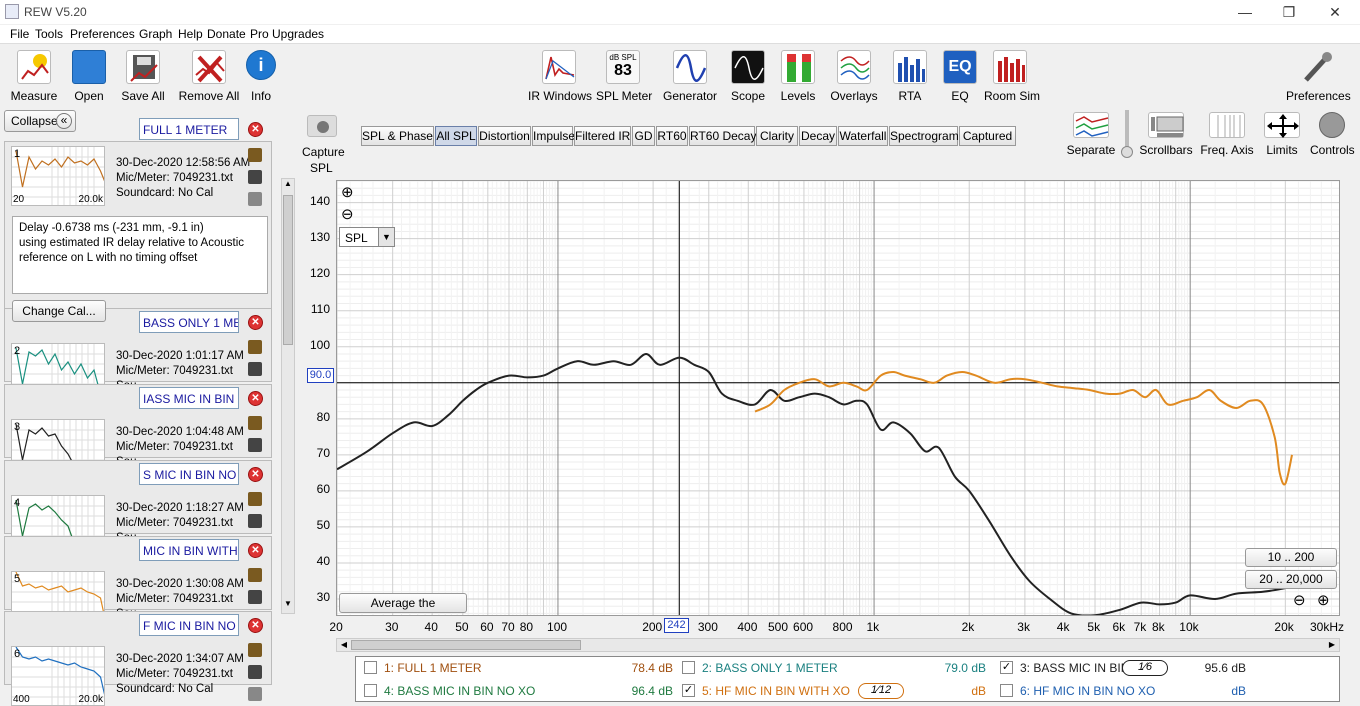 The image size is (1360, 706). I want to click on menu-help: Help, so click(190, 34).